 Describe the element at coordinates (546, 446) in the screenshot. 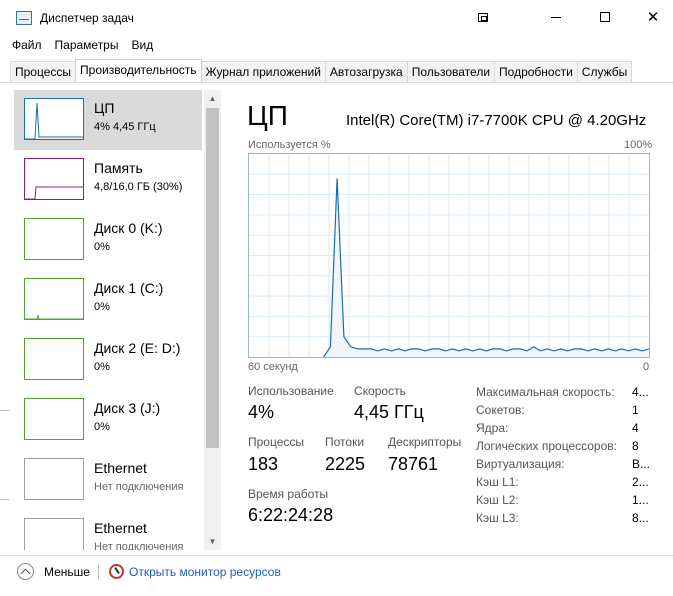

I see `spec-logical-label: Логических процессоров:` at that location.